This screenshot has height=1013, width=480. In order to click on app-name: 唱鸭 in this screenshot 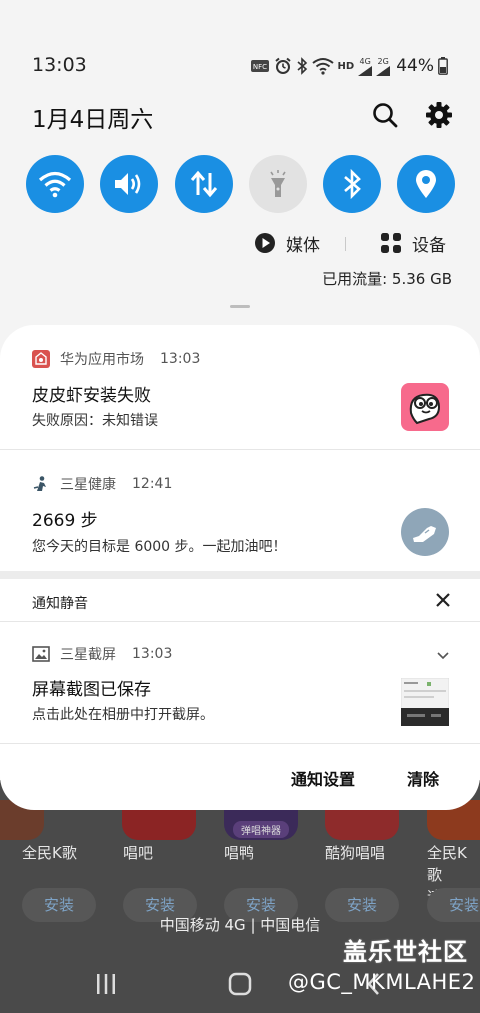, I will do `click(239, 853)`.